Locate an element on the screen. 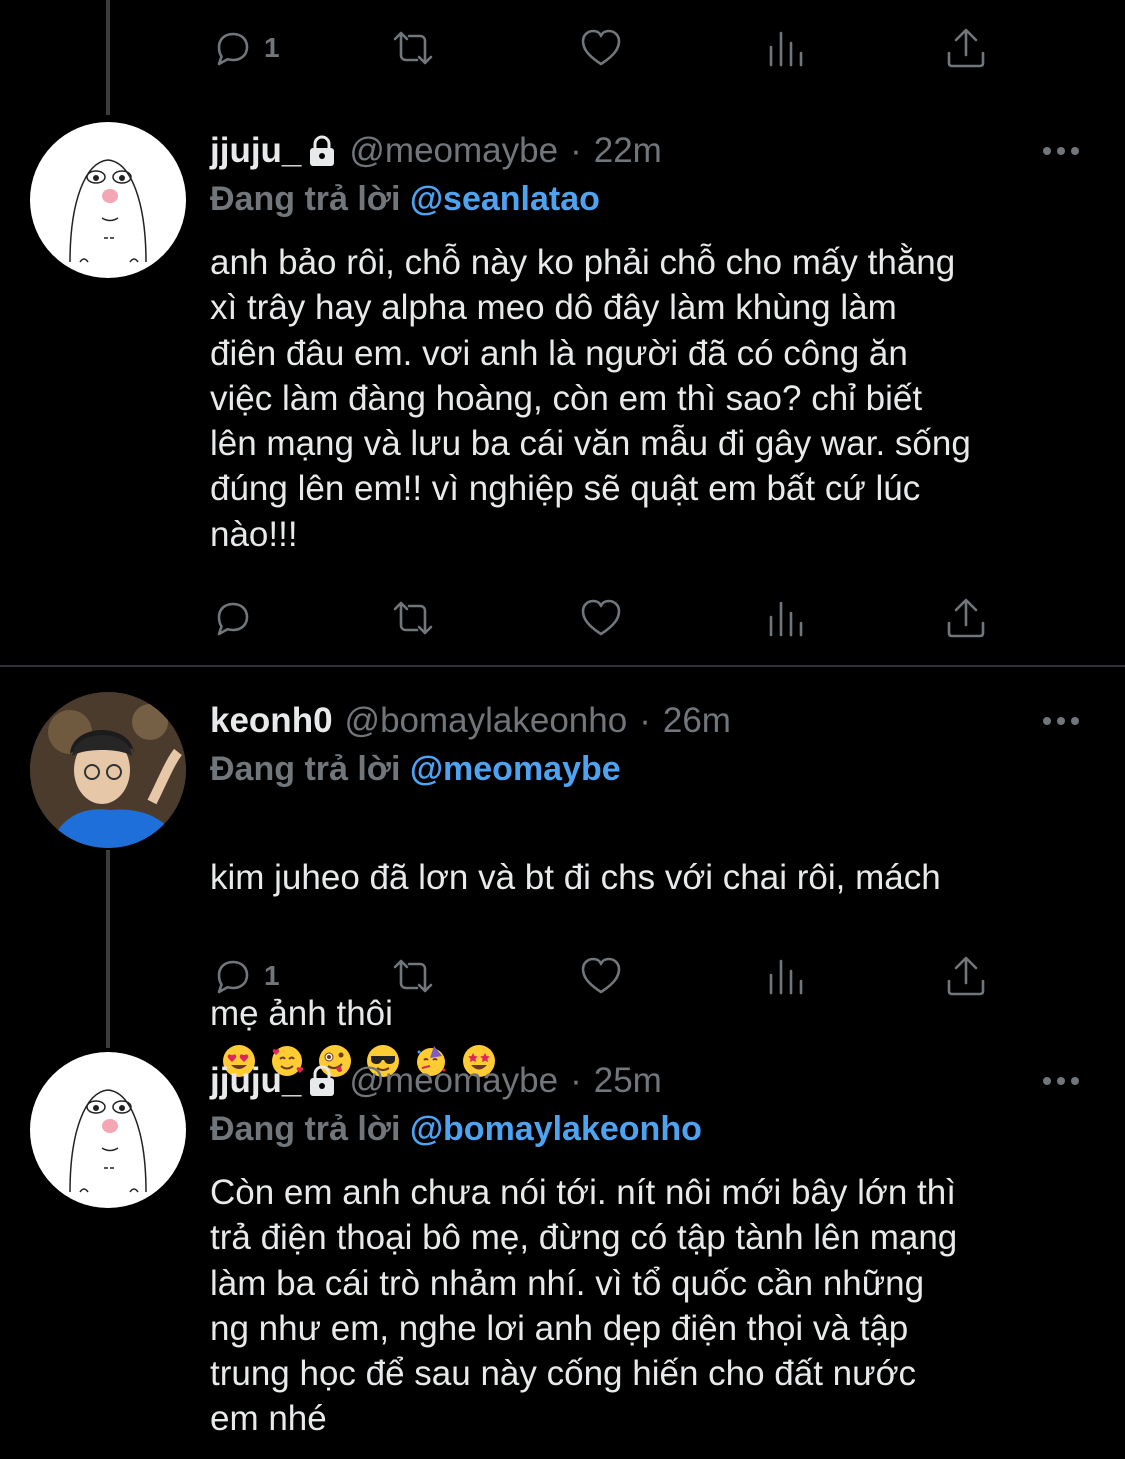 The image size is (1125, 1459). tweet-header: keonh0 @bomaylakeonho · 26m is located at coordinates (470, 721).